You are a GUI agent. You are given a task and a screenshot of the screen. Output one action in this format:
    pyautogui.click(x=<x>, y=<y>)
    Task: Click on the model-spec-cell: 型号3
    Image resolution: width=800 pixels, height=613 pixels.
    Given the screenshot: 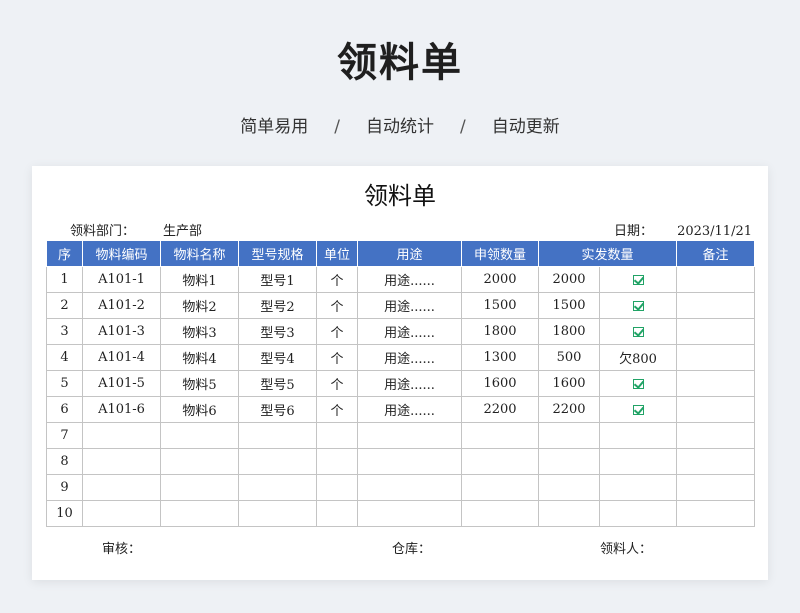 What is the action you would take?
    pyautogui.click(x=277, y=331)
    